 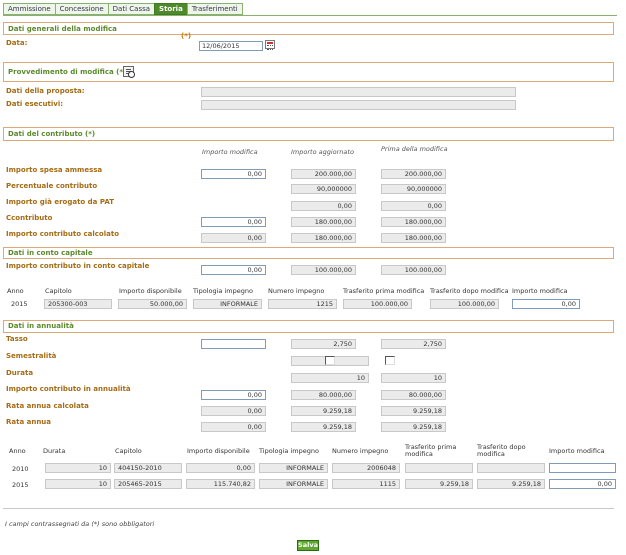 I want to click on ccontributo-prima: 180.000,00, so click(x=413, y=222).